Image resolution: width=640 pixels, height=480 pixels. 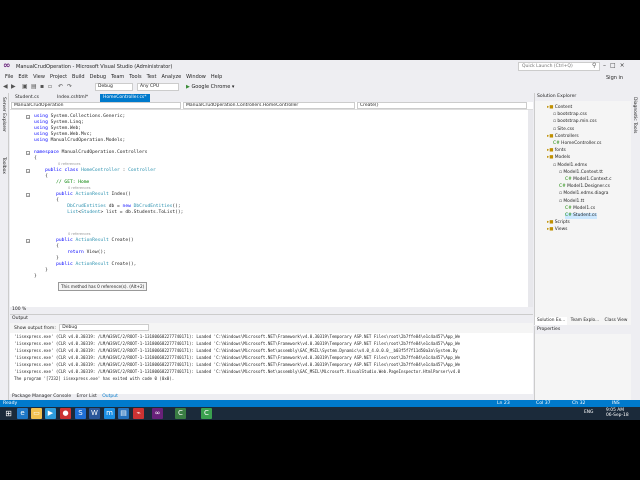 What do you see at coordinates (616, 321) in the screenshot?
I see `tab-class-view: Class View` at bounding box center [616, 321].